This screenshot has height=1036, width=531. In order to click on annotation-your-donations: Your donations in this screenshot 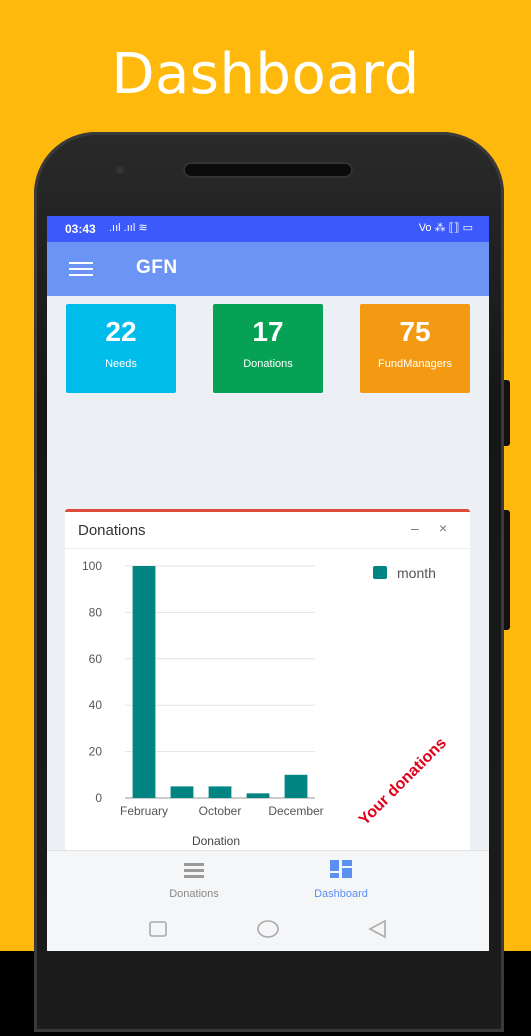, I will do `click(403, 782)`.